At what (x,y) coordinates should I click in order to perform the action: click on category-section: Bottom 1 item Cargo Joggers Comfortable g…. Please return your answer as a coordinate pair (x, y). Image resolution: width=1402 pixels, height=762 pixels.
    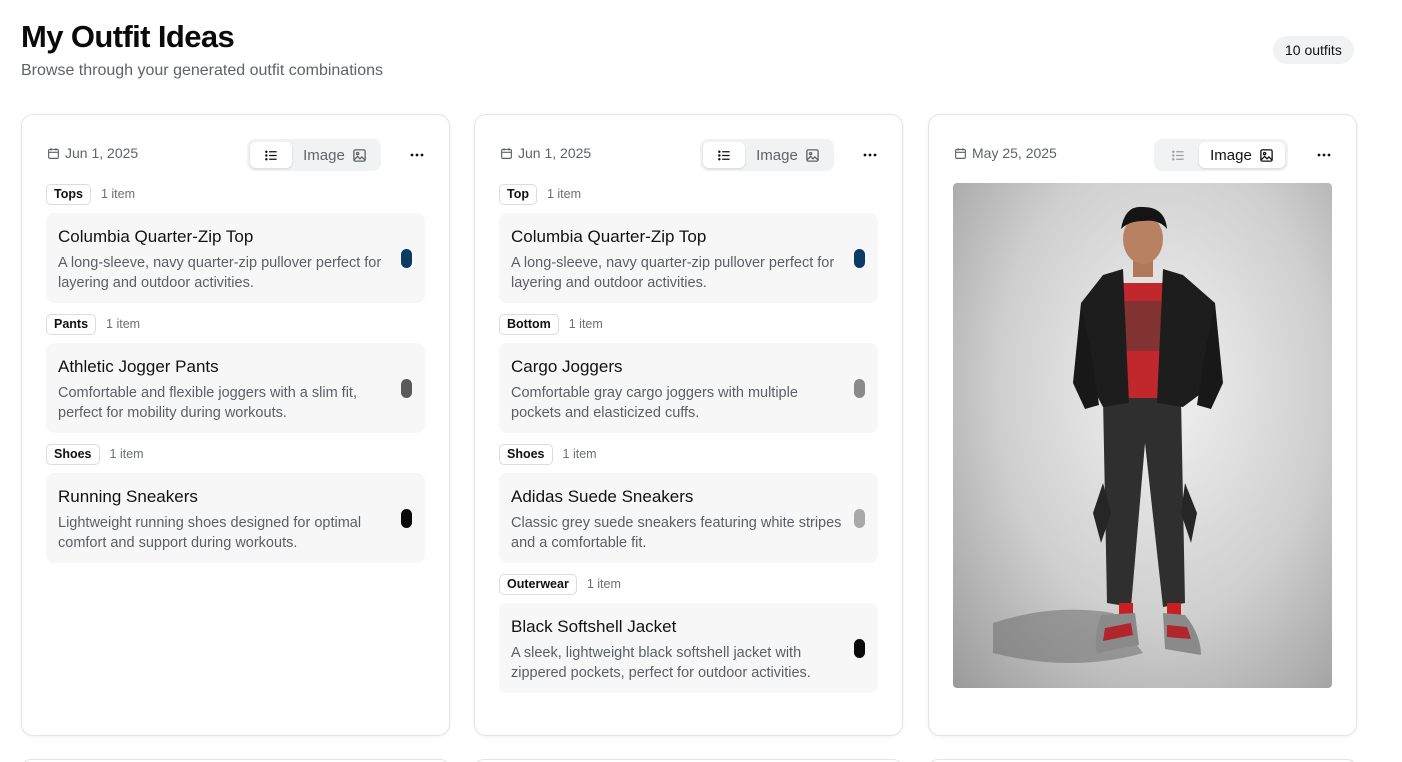
    Looking at the image, I should click on (688, 373).